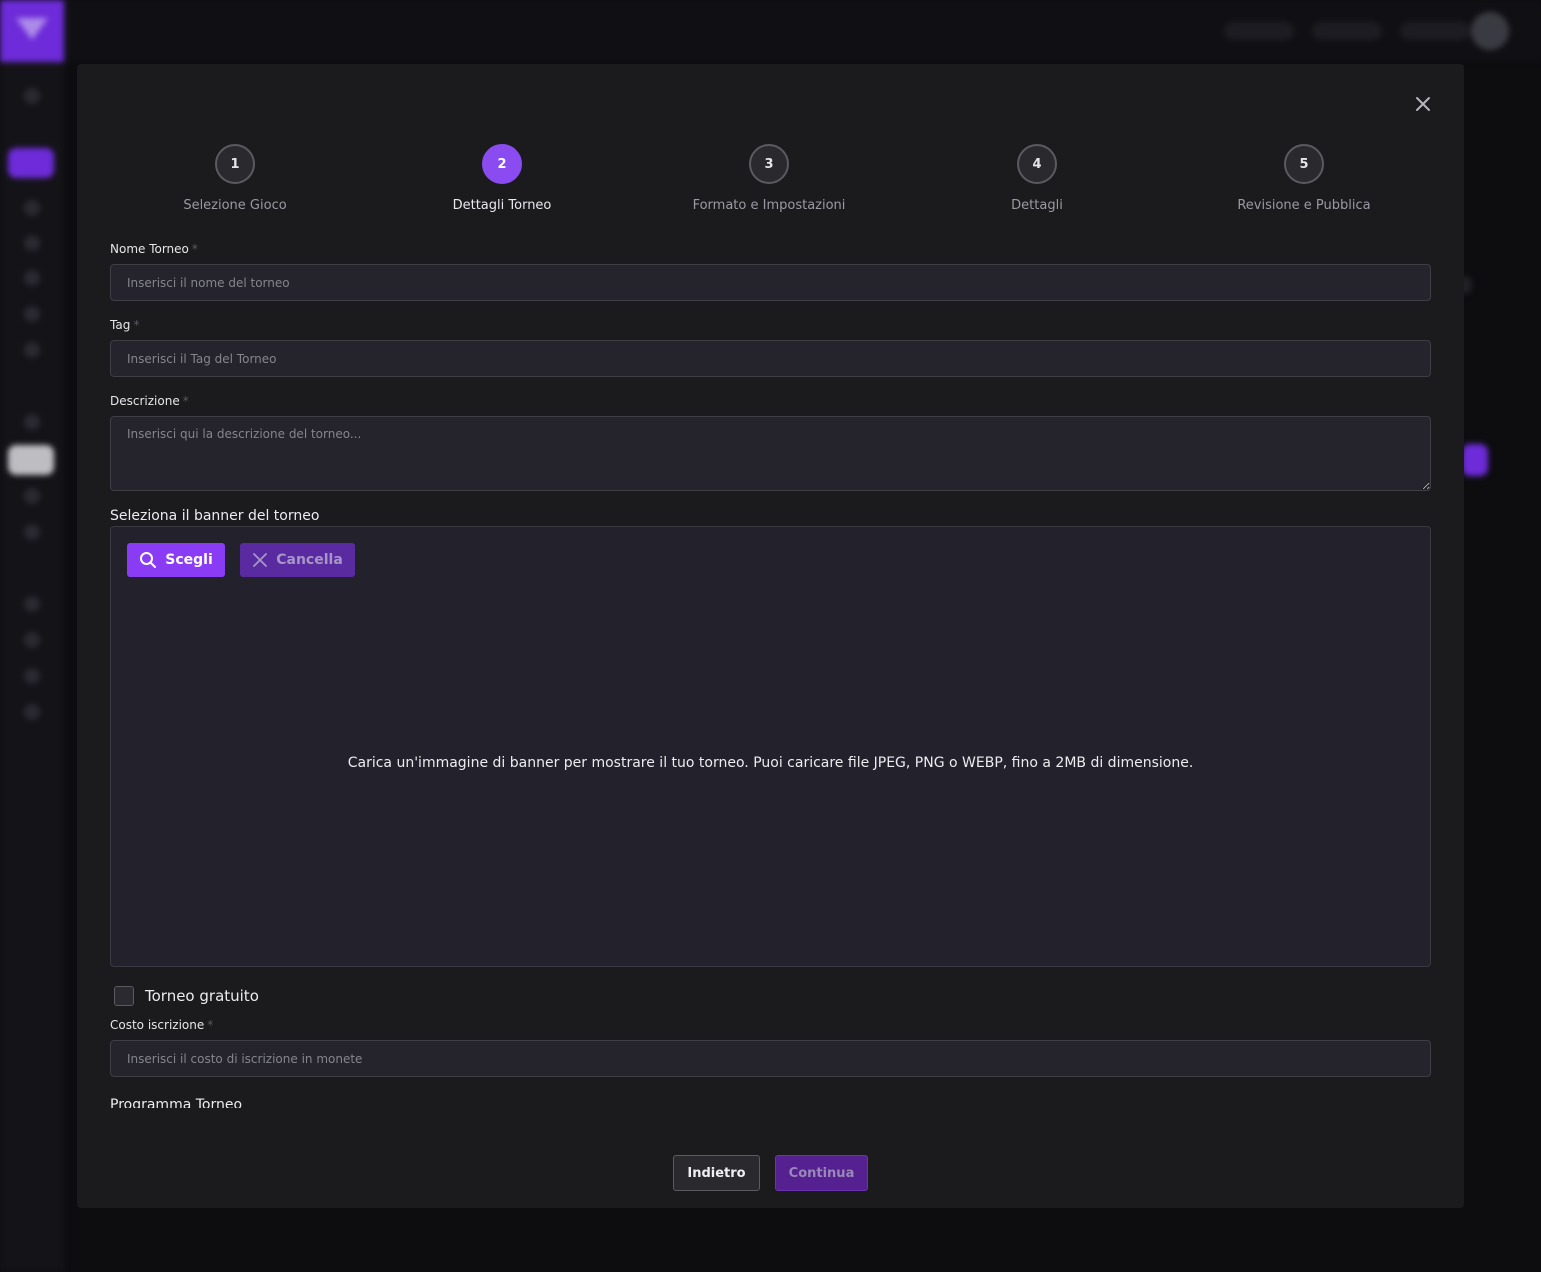 The image size is (1541, 1272). What do you see at coordinates (716, 1173) in the screenshot?
I see `back-button: Indietro` at bounding box center [716, 1173].